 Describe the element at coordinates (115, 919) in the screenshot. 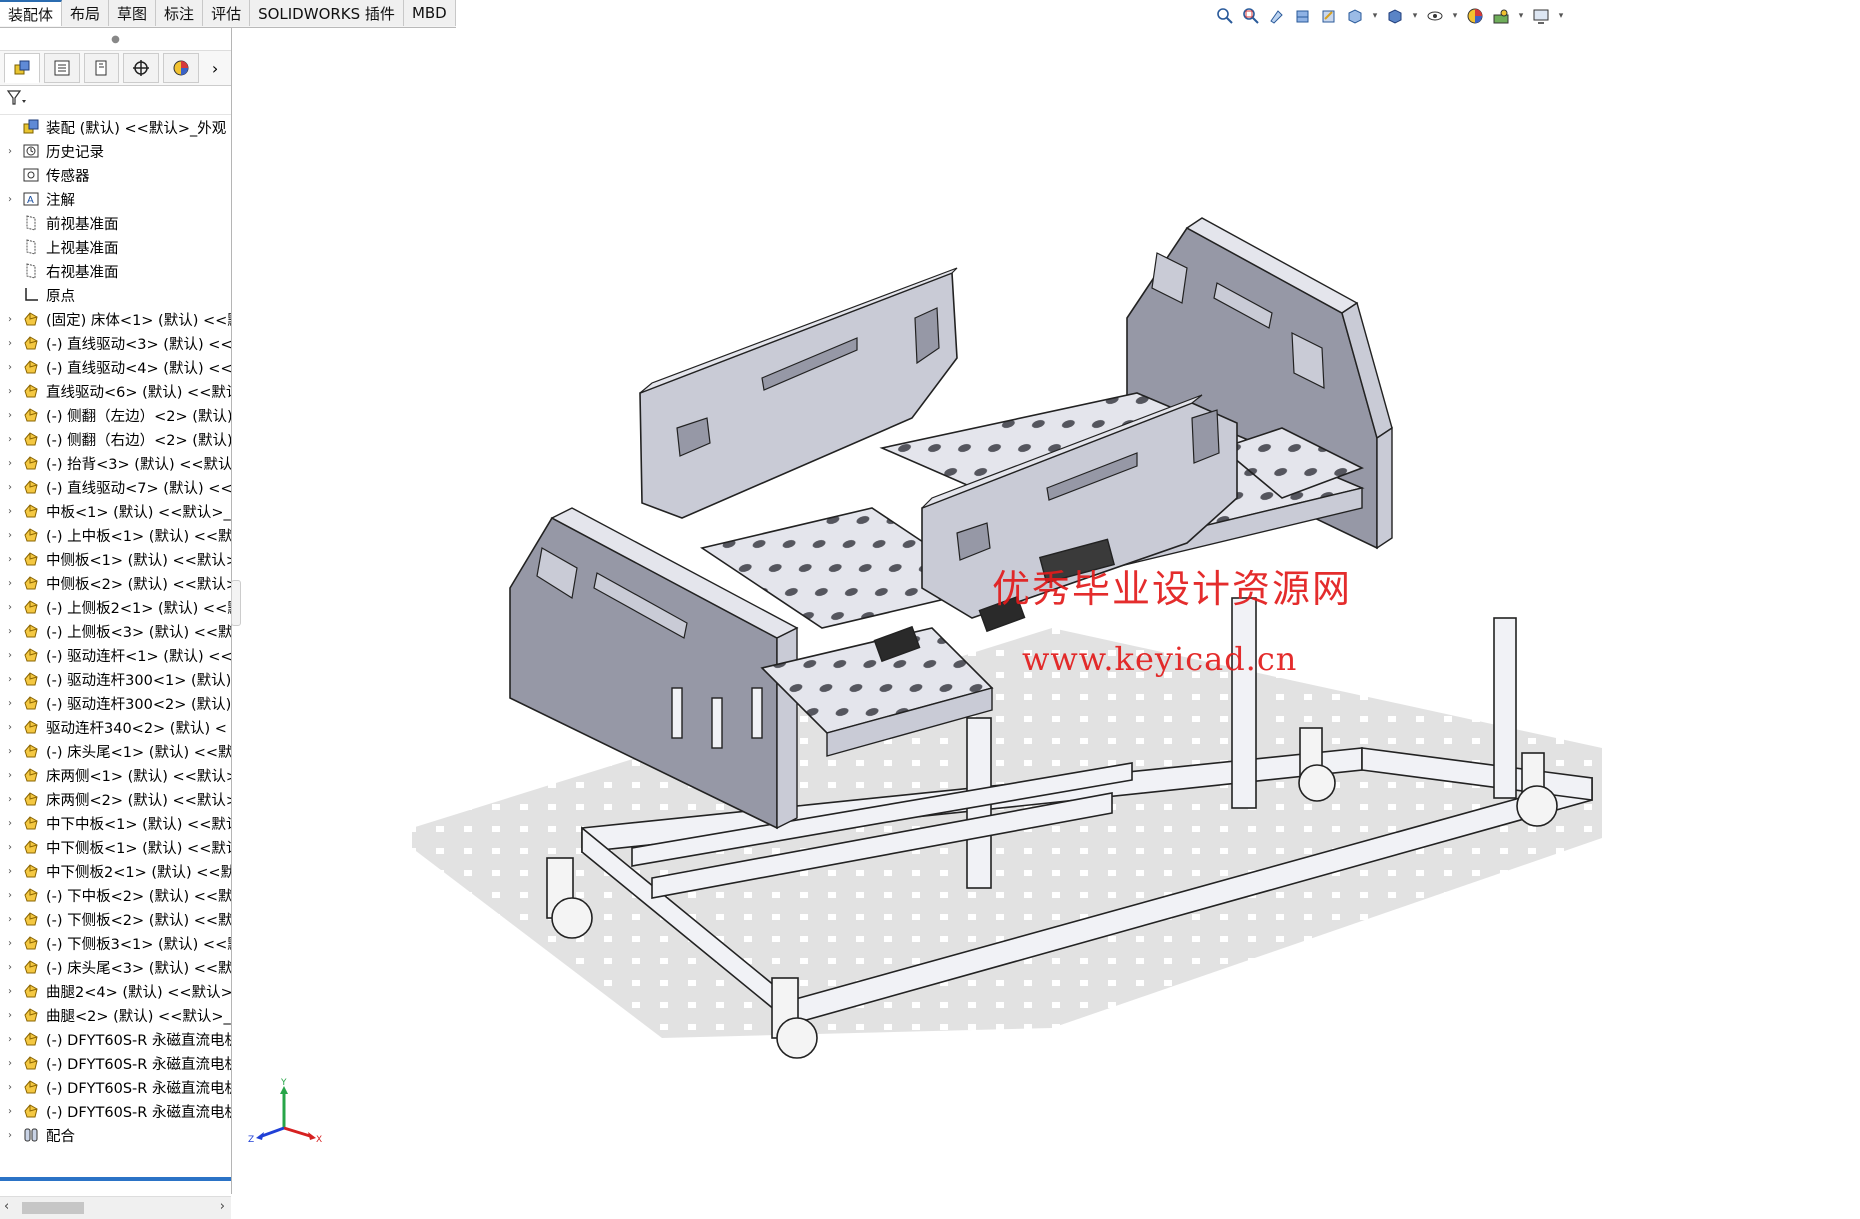

I see `tree-item: › (-) 下侧板<2> (默认) <<默认>` at that location.